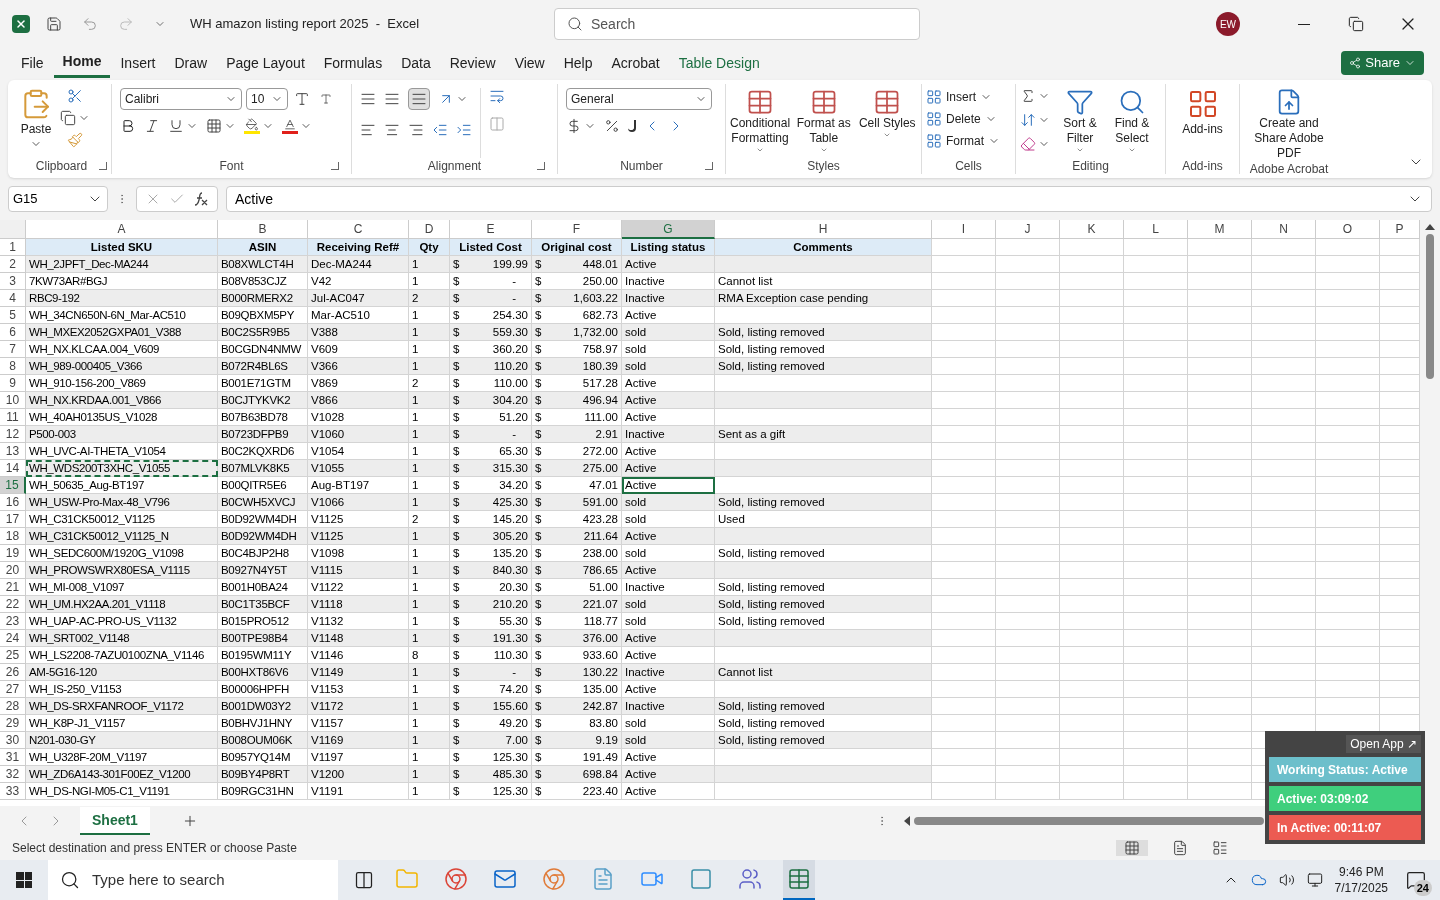 The height and width of the screenshot is (900, 1440). Describe the element at coordinates (13, 298) in the screenshot. I see `row-header: 4` at that location.